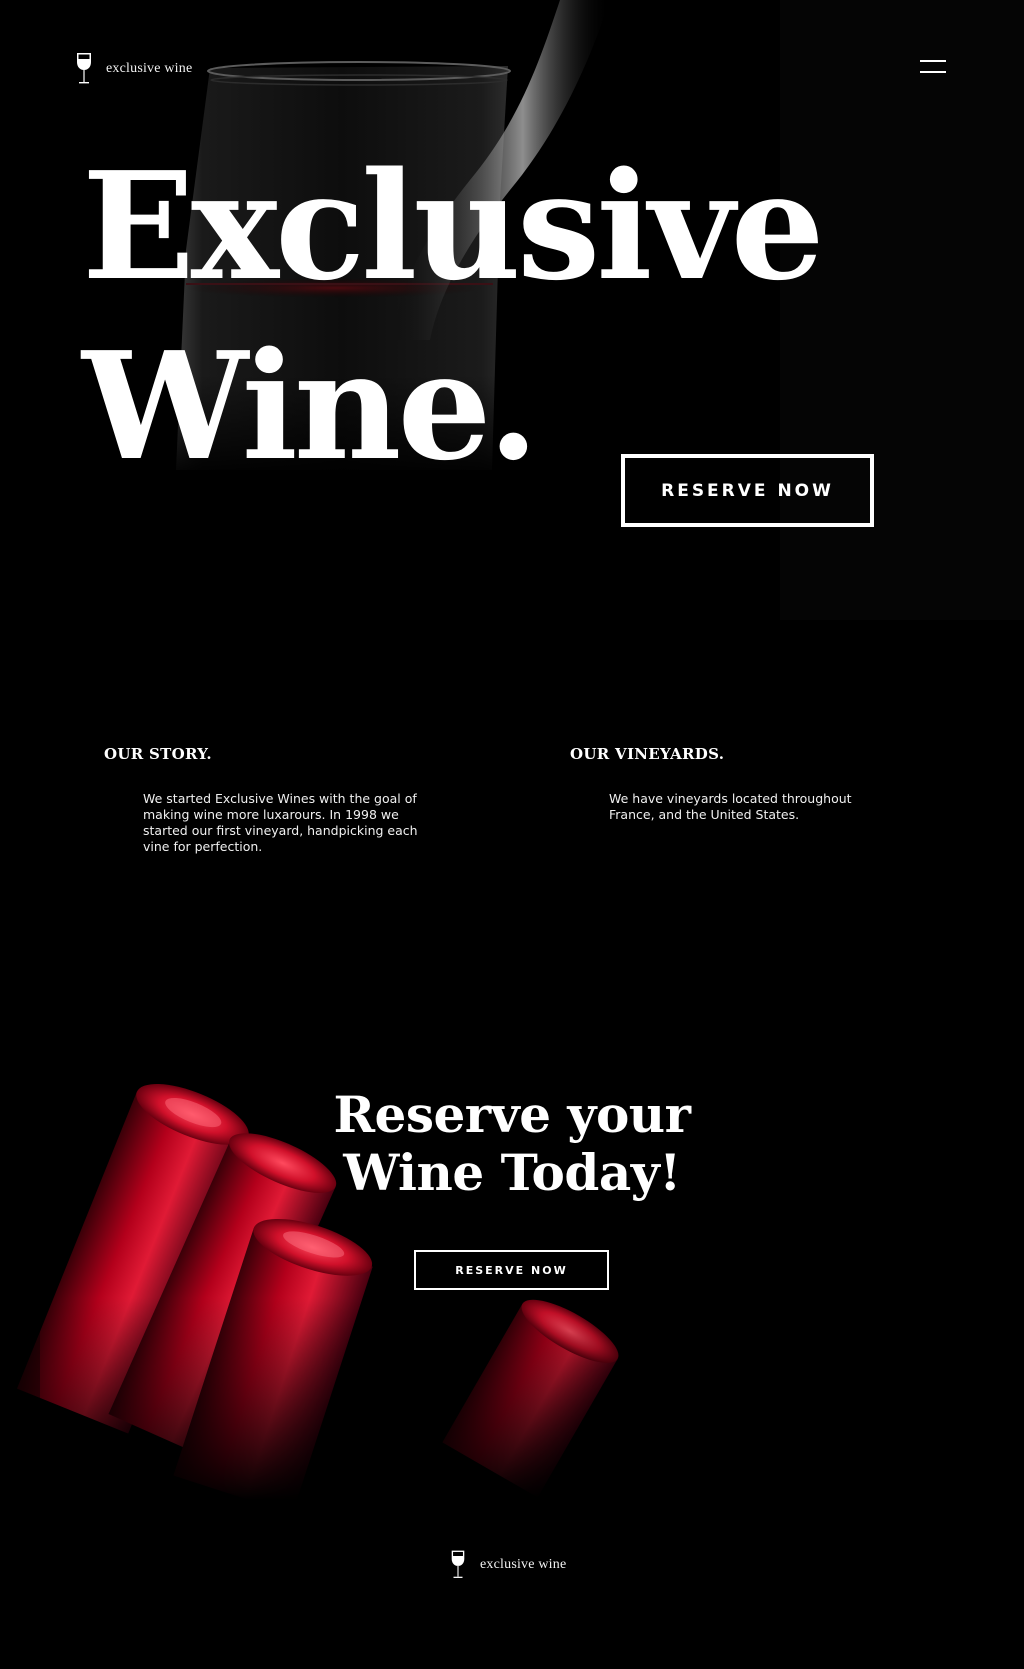 The image size is (1024, 1669). Describe the element at coordinates (453, 226) in the screenshot. I see `hero-title-line-1: Exclusive` at that location.